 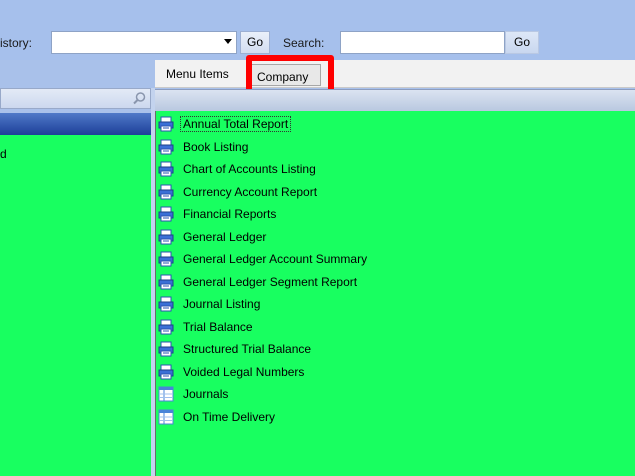 What do you see at coordinates (222, 304) in the screenshot?
I see `menu-list-item-label: Journal Listing` at bounding box center [222, 304].